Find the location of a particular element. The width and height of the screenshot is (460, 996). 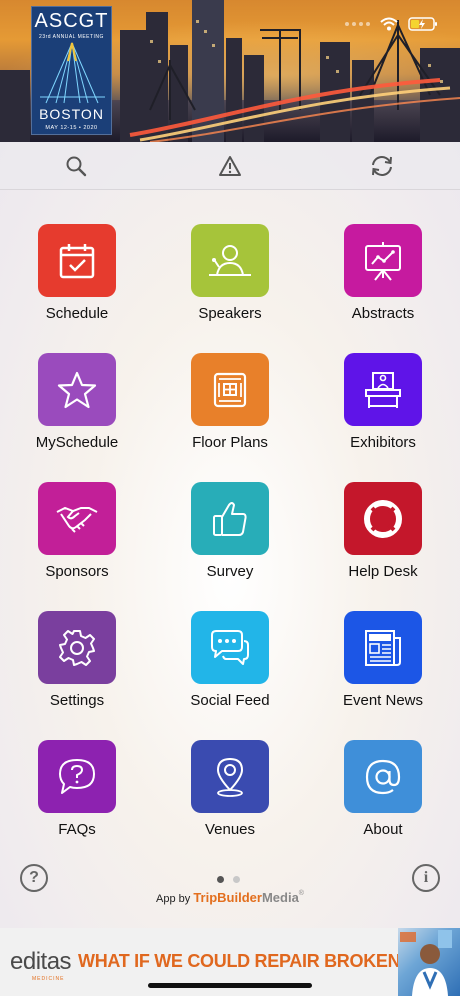

floor-plan-icon is located at coordinates (230, 389).